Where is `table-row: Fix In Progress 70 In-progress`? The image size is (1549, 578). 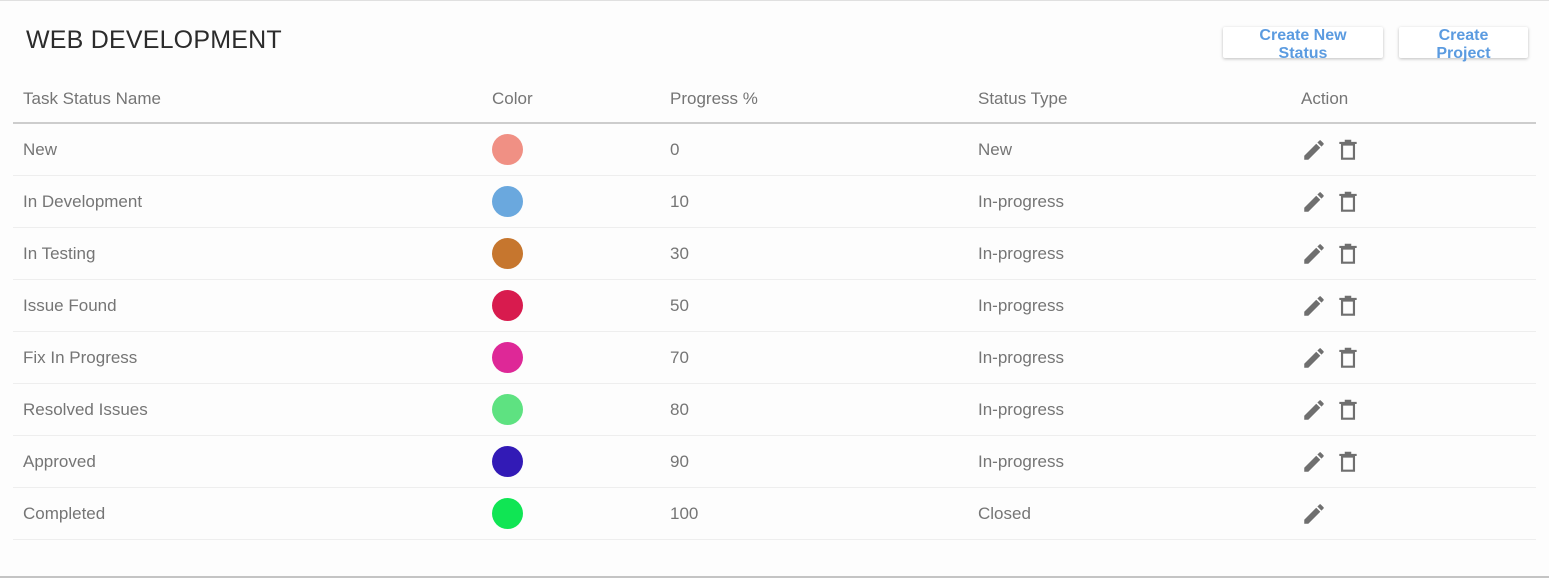
table-row: Fix In Progress 70 In-progress is located at coordinates (774, 357).